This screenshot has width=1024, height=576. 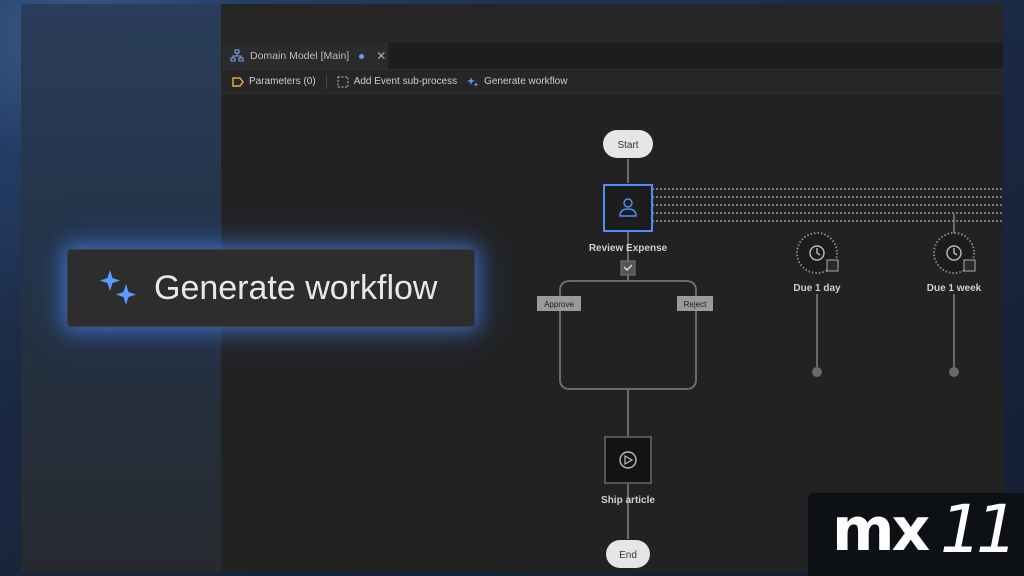 What do you see at coordinates (628, 471) in the screenshot?
I see `ship-article-task: Ship article` at bounding box center [628, 471].